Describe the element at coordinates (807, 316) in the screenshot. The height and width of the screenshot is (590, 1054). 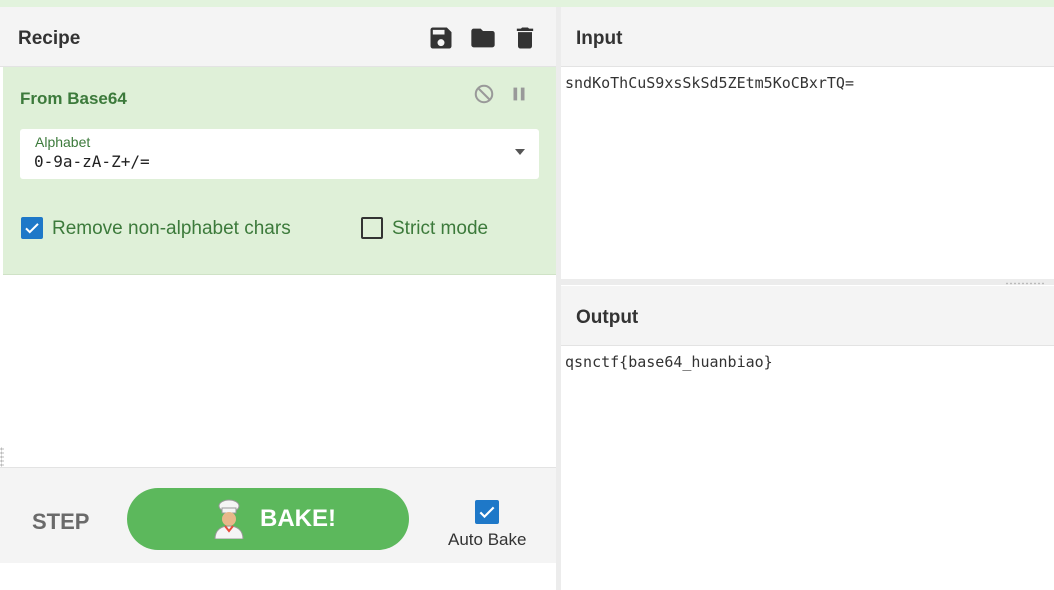
I see `output-header: Output` at that location.